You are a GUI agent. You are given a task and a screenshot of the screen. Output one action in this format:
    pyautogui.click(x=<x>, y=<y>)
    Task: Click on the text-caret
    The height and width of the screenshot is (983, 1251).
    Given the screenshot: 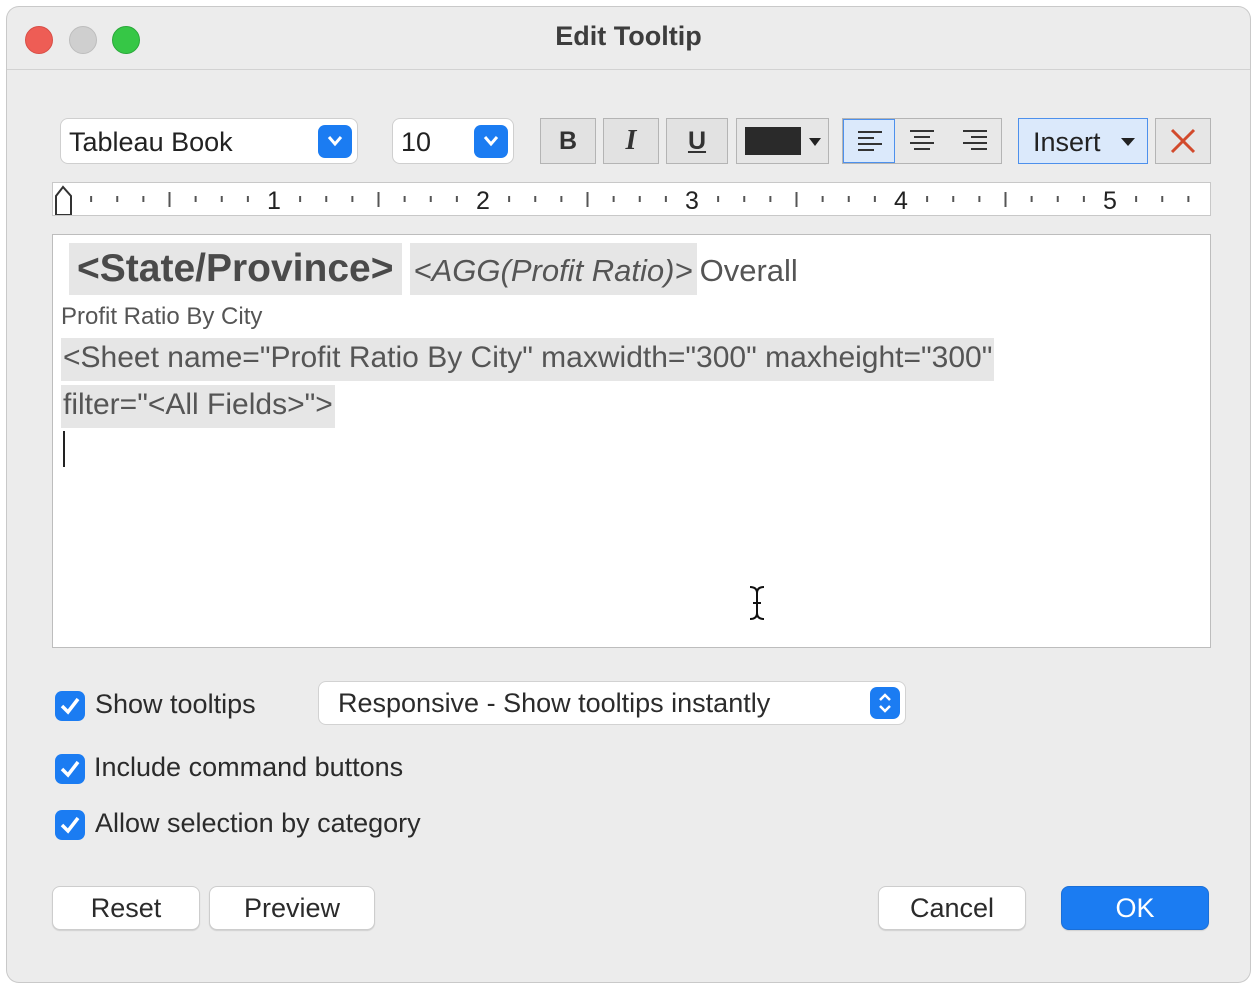 What is the action you would take?
    pyautogui.click(x=64, y=449)
    